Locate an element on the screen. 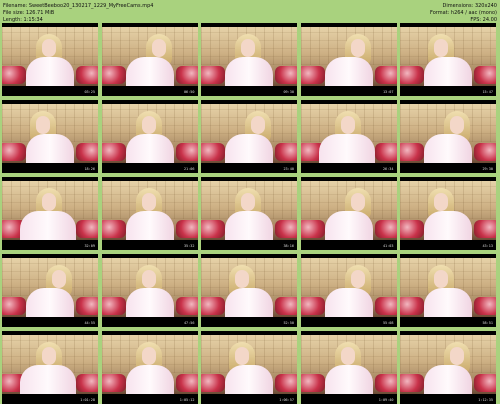  thumbnail: 1:09:40 is located at coordinates (348, 367).